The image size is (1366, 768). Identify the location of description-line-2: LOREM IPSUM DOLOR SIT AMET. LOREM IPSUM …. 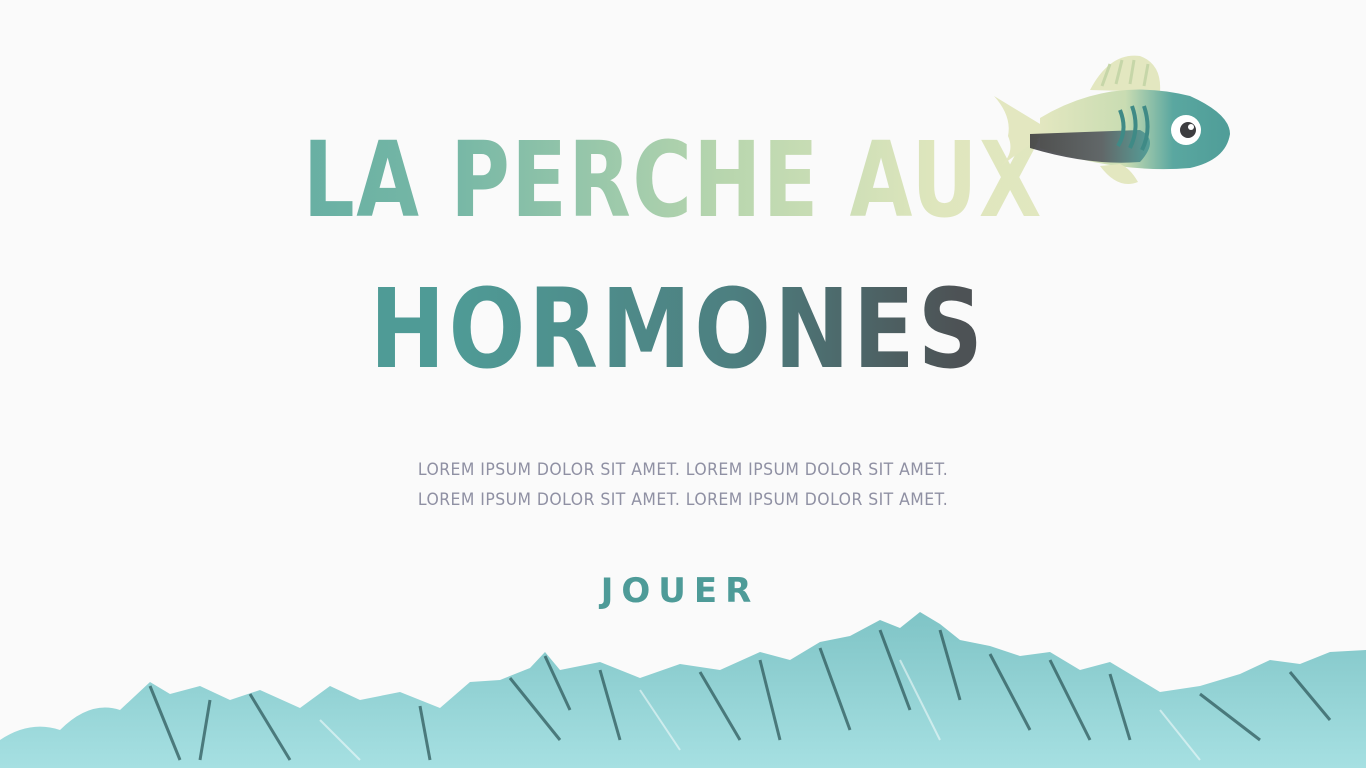
(683, 500).